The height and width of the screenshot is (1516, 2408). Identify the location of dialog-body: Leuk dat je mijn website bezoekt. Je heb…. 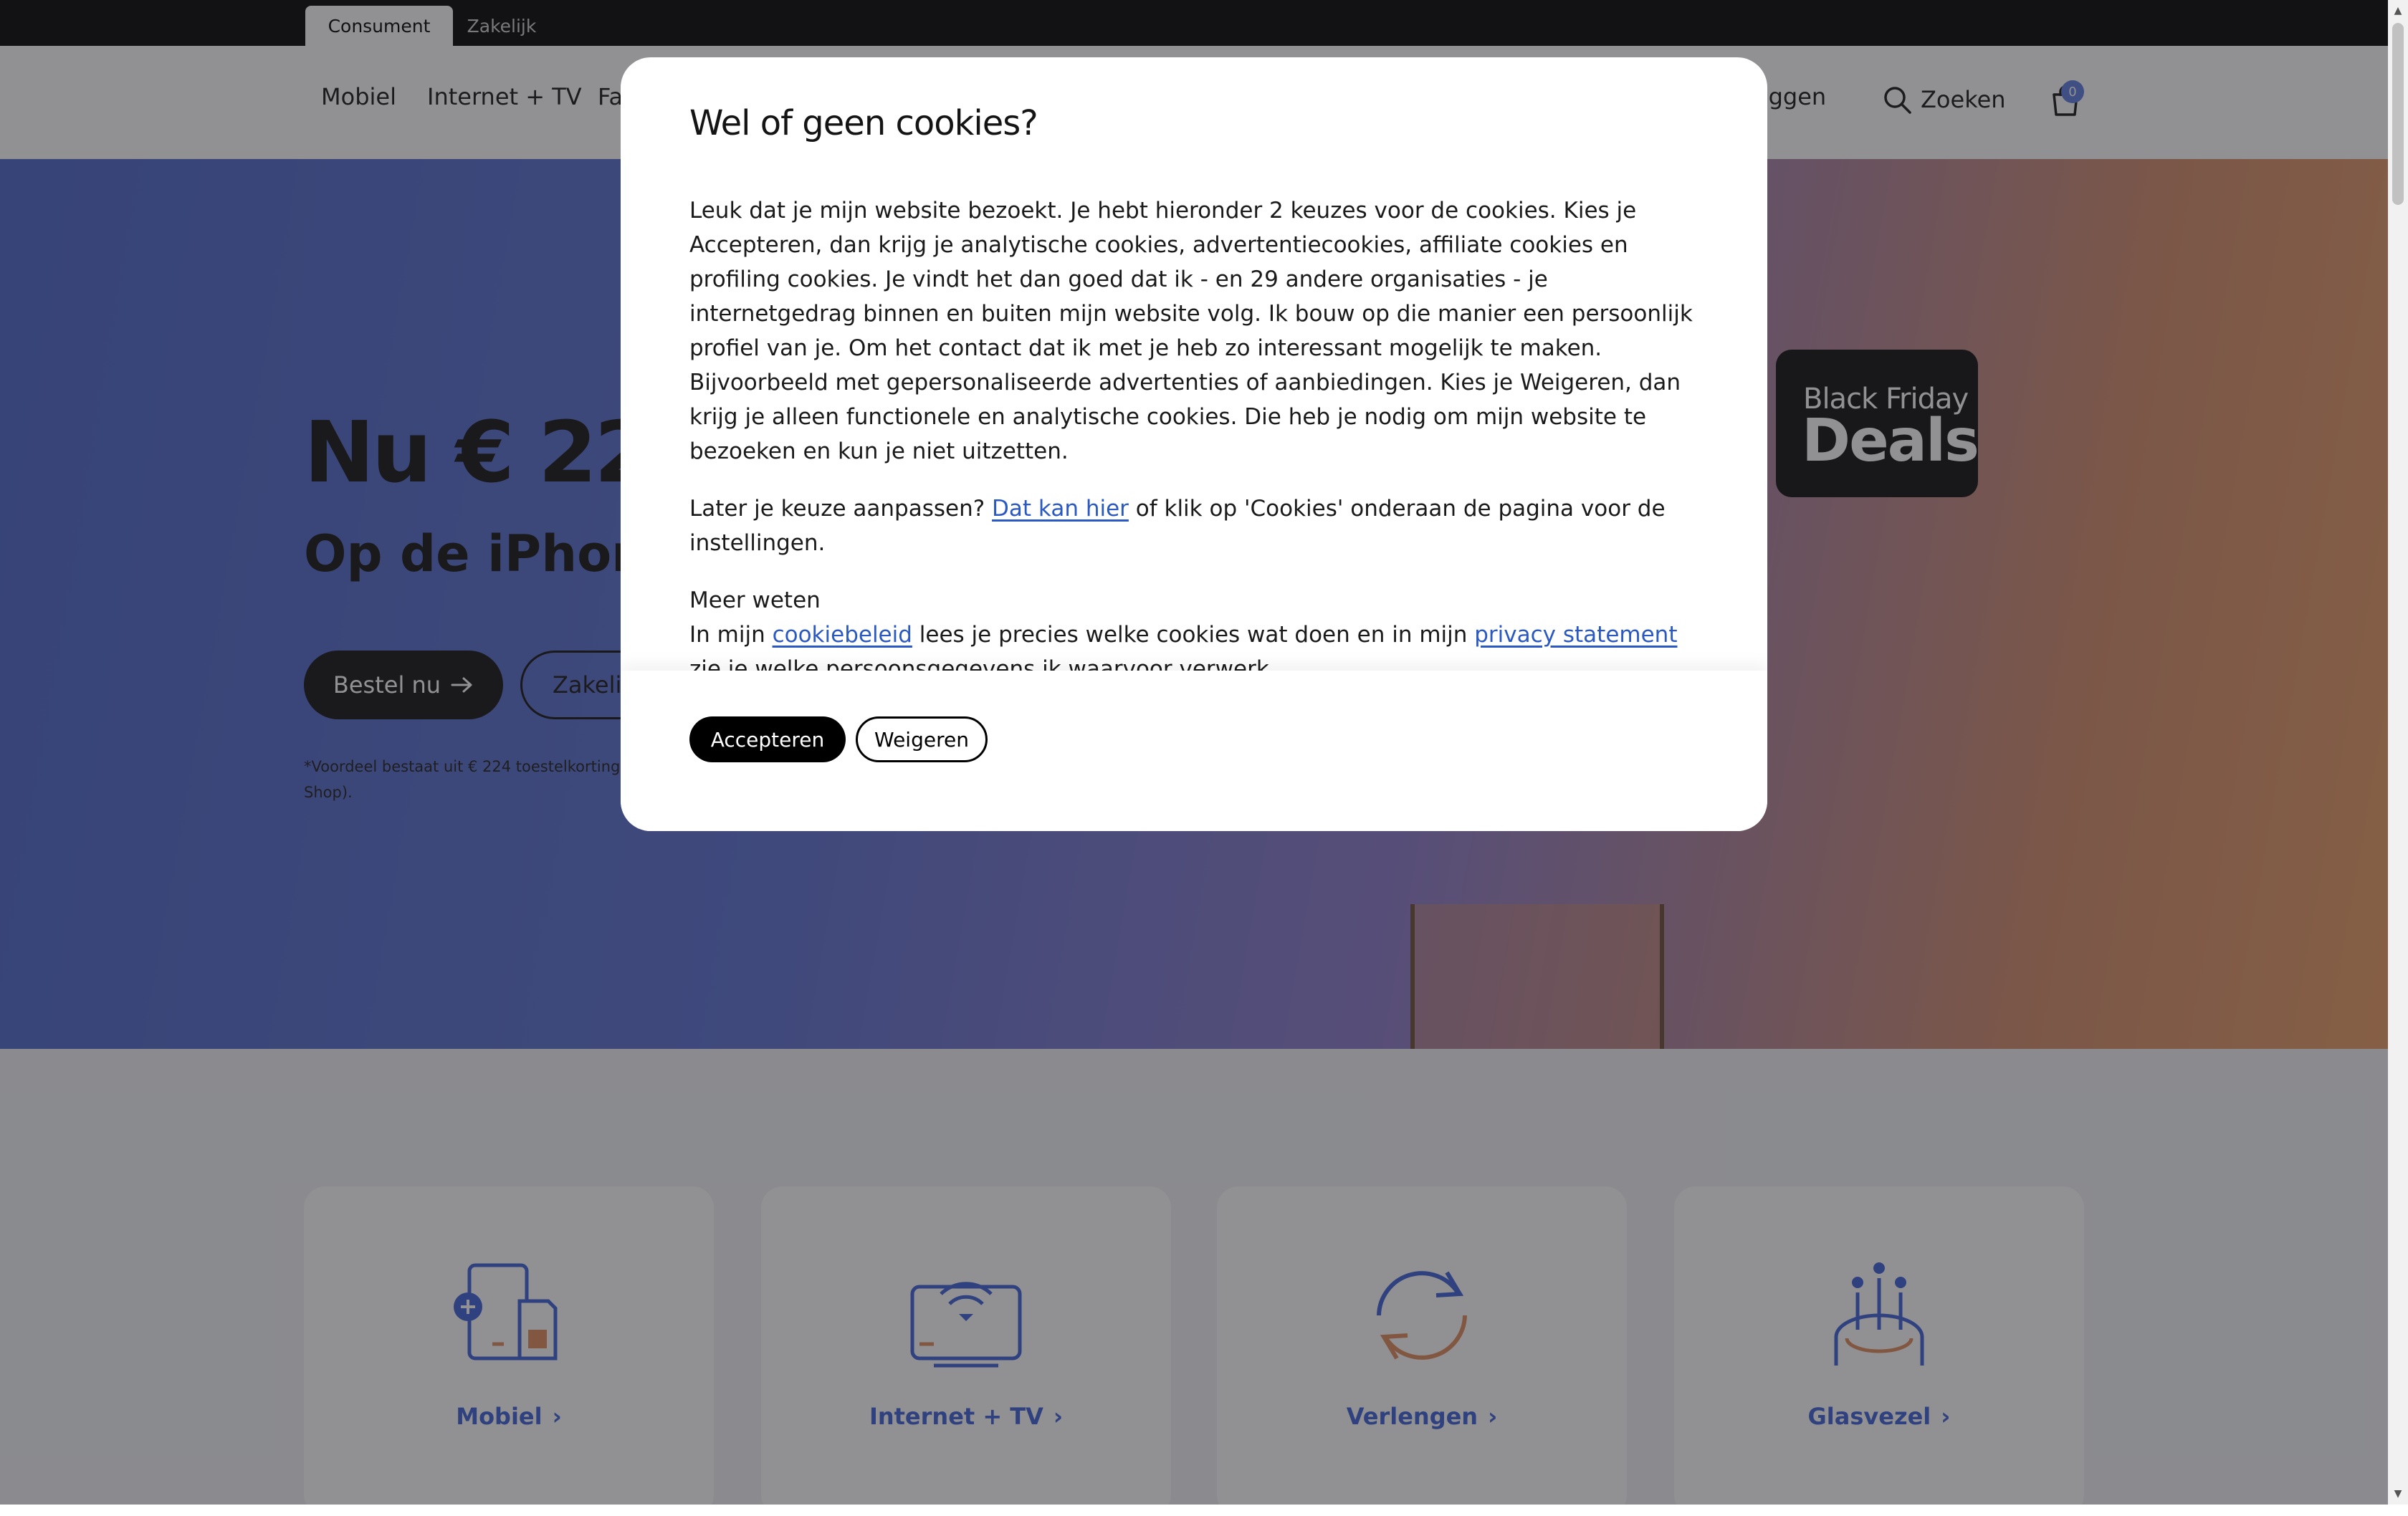
(1194, 451).